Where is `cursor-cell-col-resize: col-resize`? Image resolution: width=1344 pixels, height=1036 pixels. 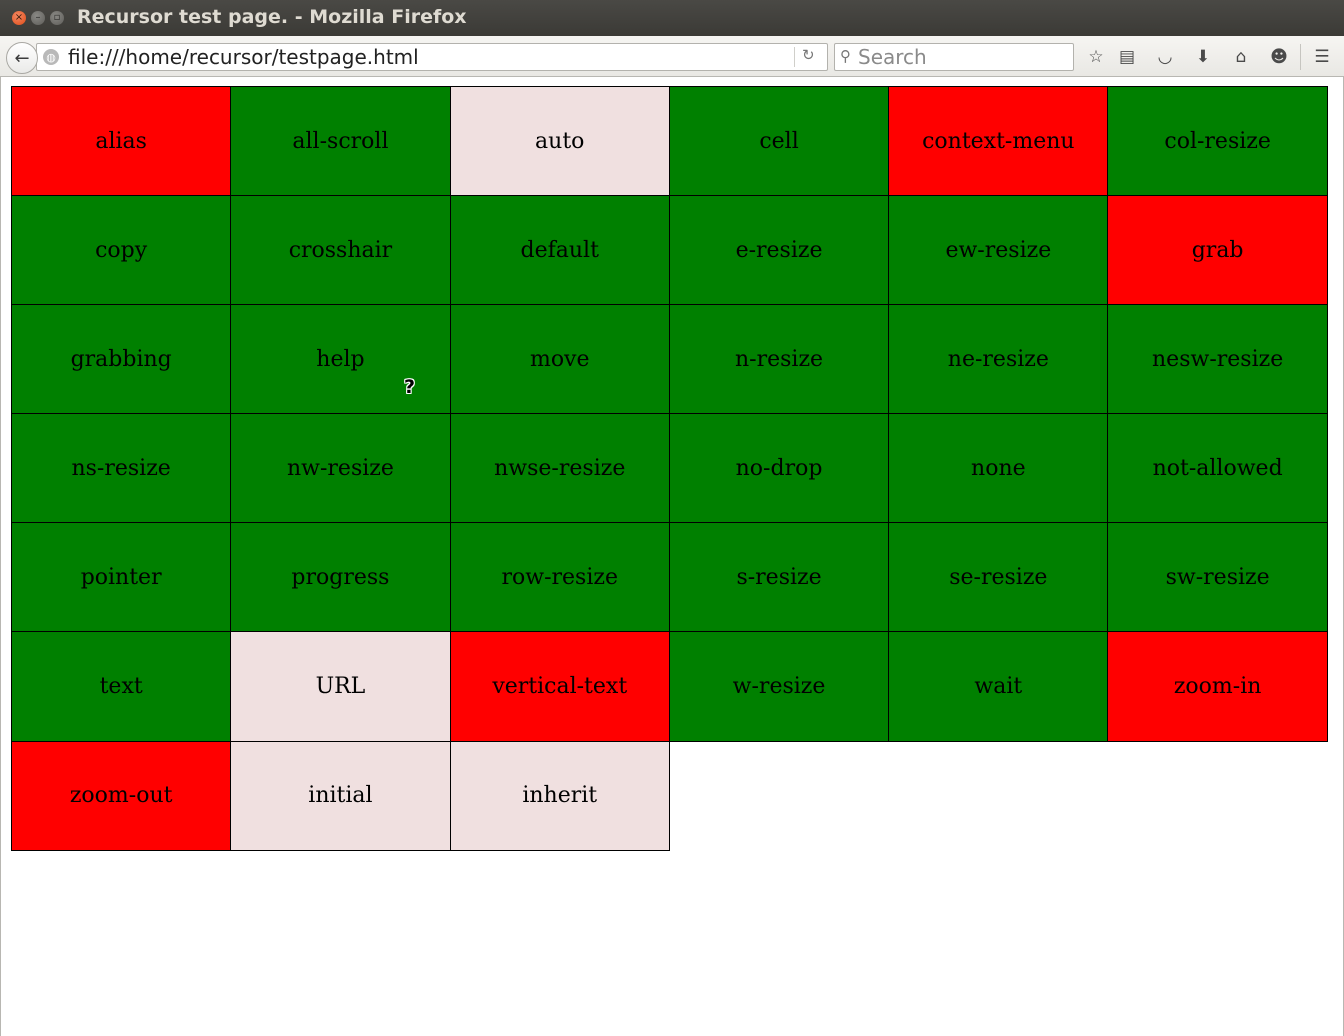 cursor-cell-col-resize: col-resize is located at coordinates (1217, 141).